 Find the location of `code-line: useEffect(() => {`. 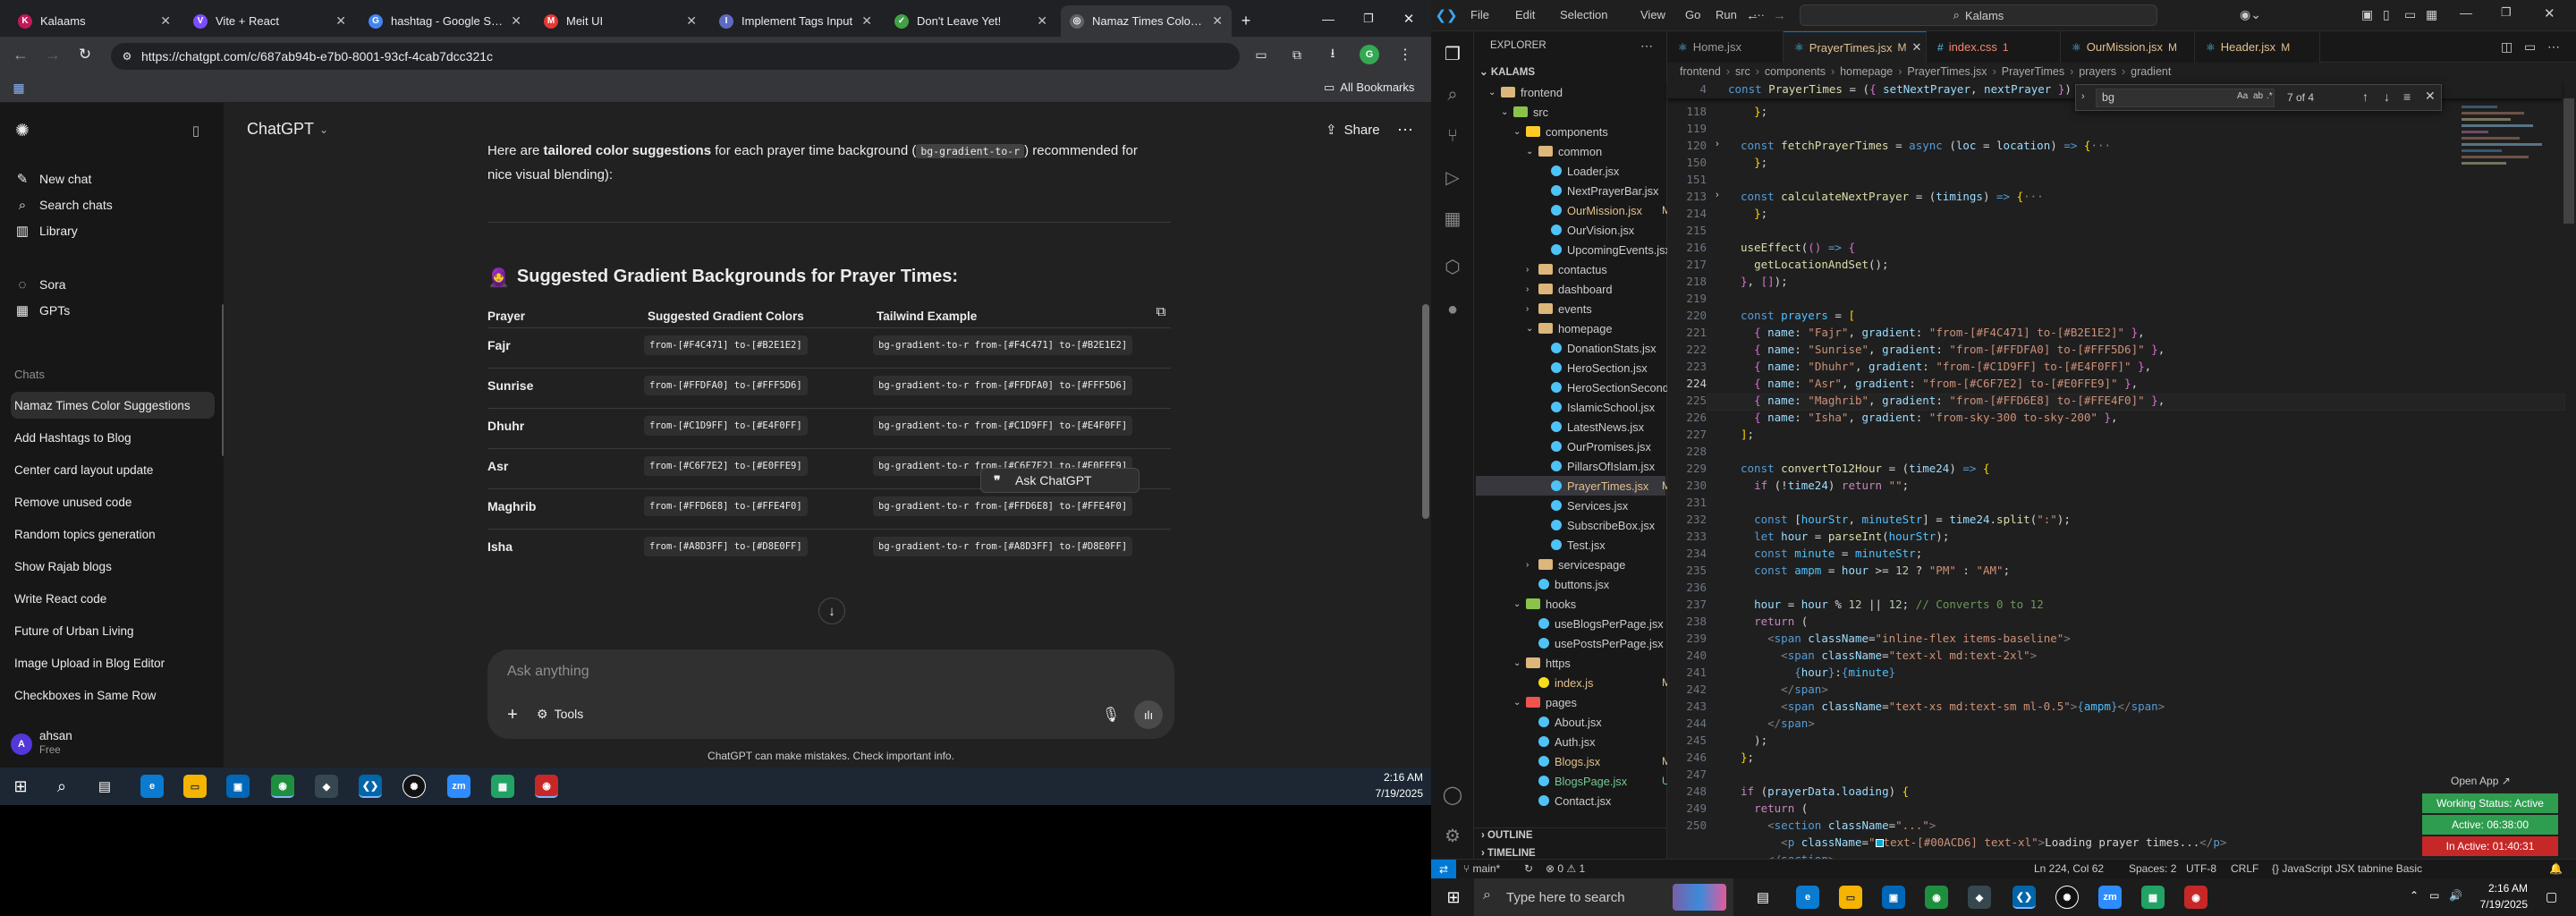

code-line: useEffect(() => { is located at coordinates (1798, 247).